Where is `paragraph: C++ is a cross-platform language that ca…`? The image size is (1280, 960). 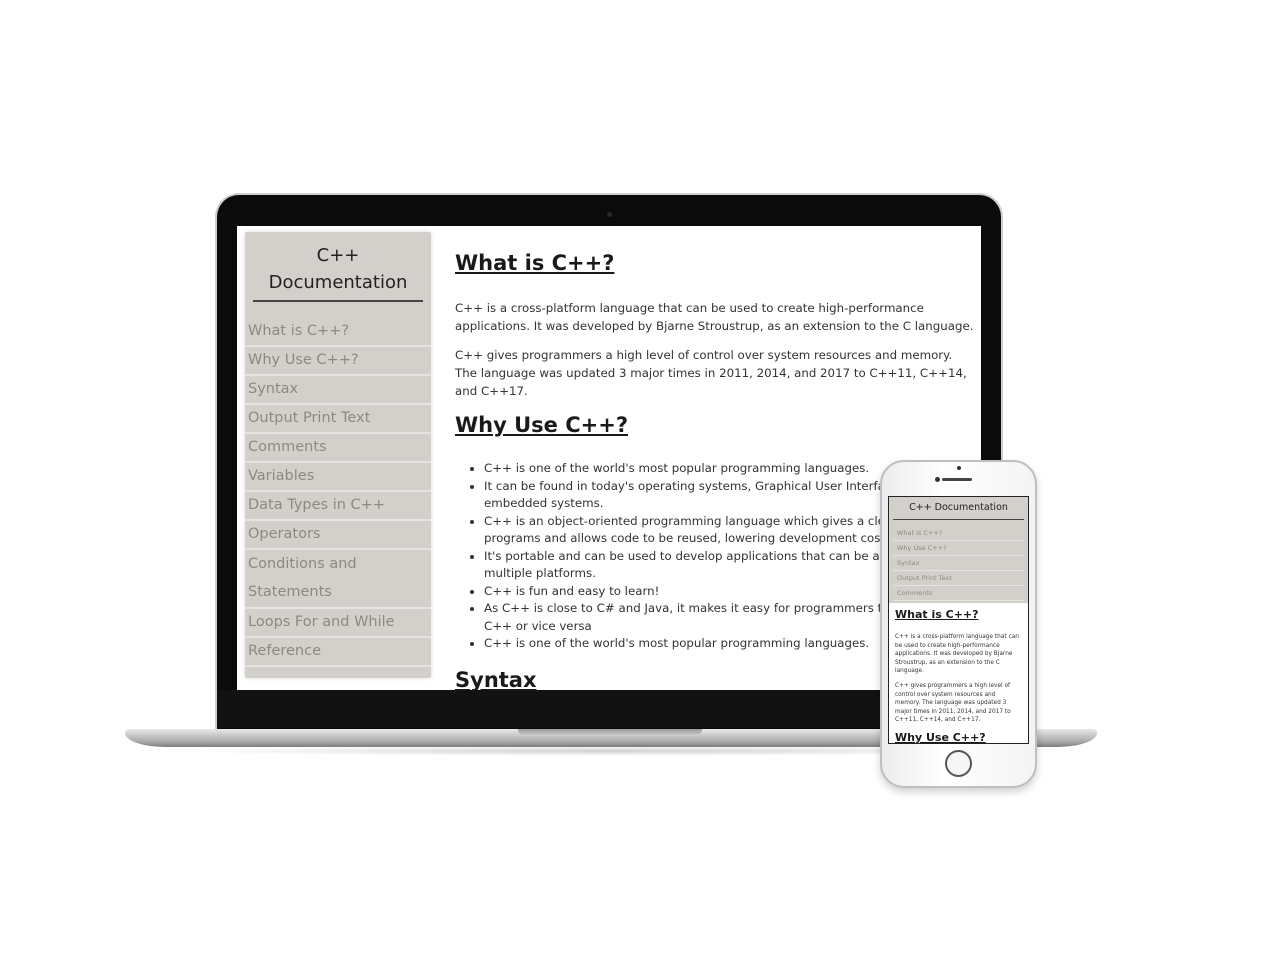 paragraph: C++ is a cross-platform language that ca… is located at coordinates (714, 317).